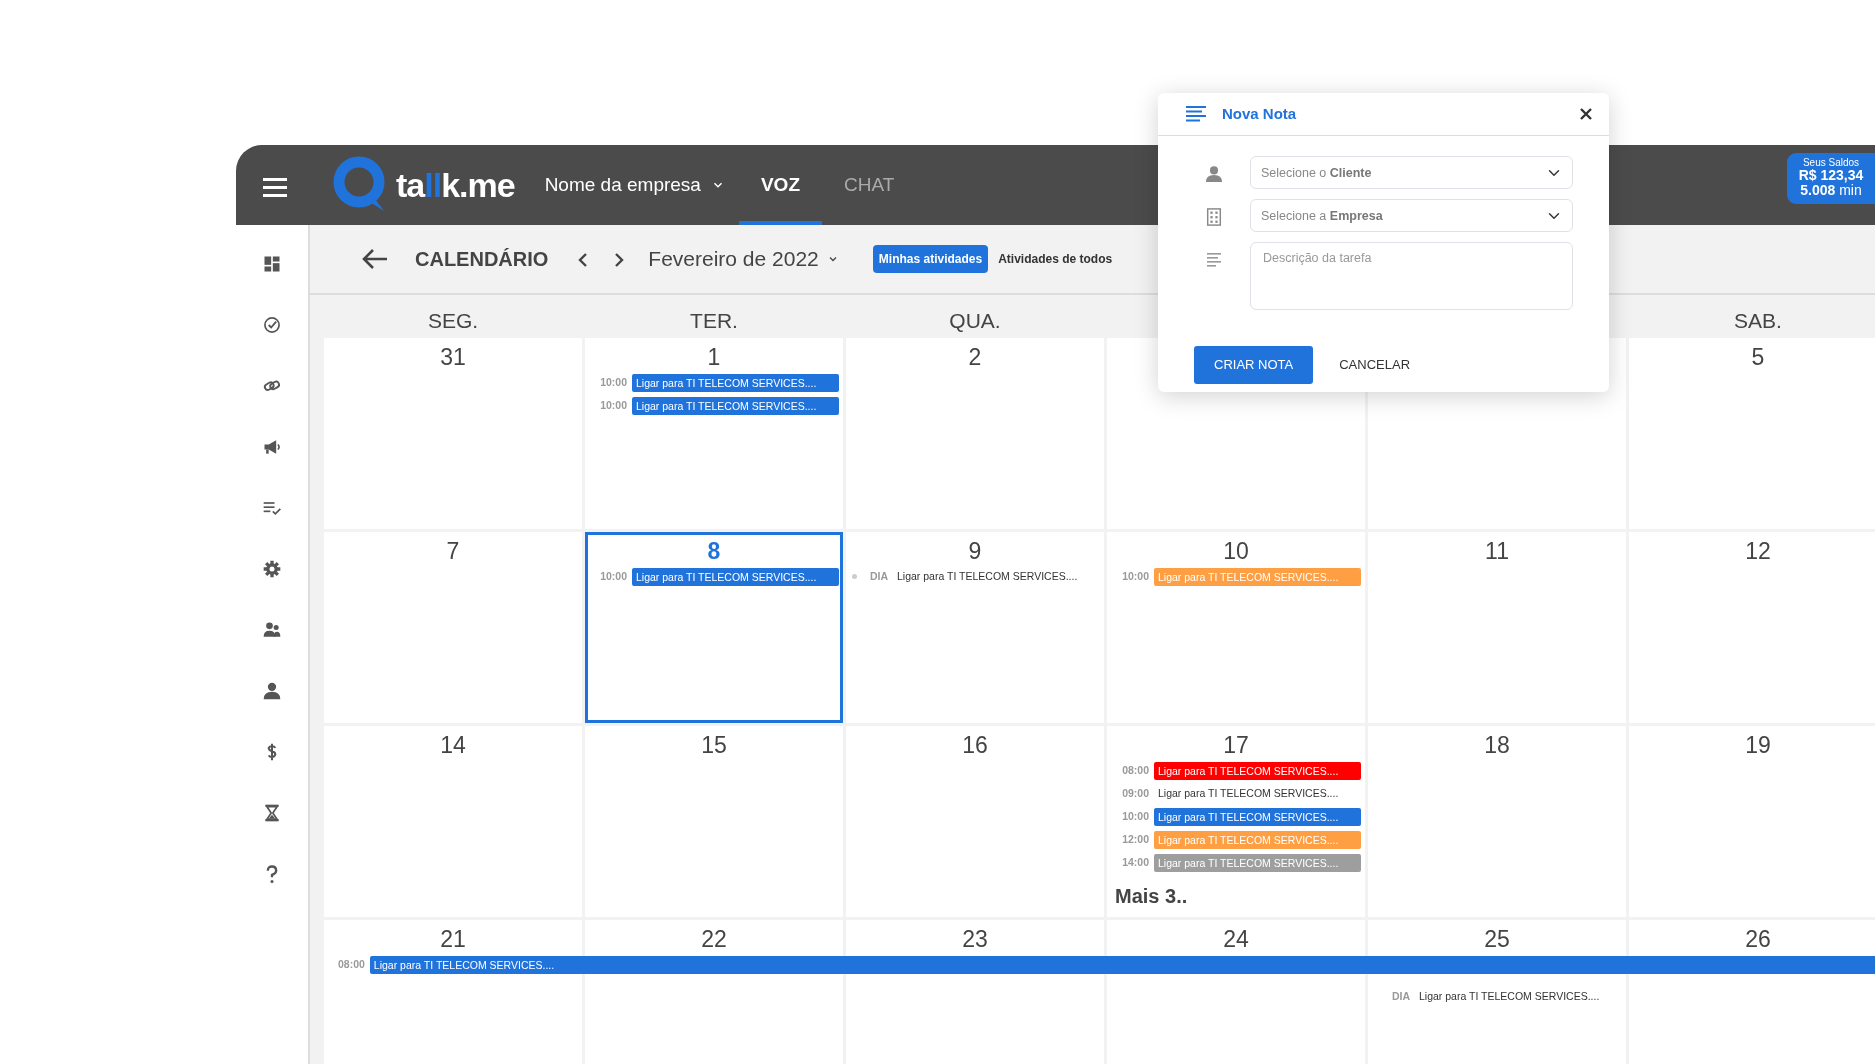  What do you see at coordinates (1411, 276) in the screenshot?
I see `description-field: Descrição da tarefa` at bounding box center [1411, 276].